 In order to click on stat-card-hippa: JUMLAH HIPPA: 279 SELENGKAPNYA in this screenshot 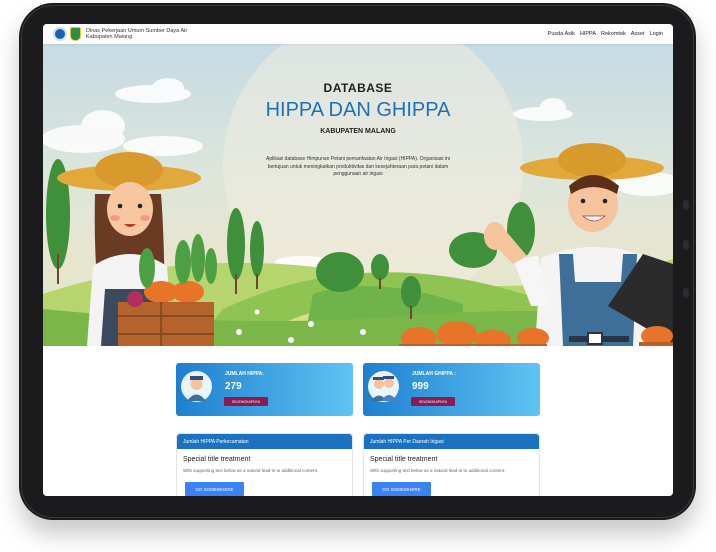, I will do `click(264, 389)`.